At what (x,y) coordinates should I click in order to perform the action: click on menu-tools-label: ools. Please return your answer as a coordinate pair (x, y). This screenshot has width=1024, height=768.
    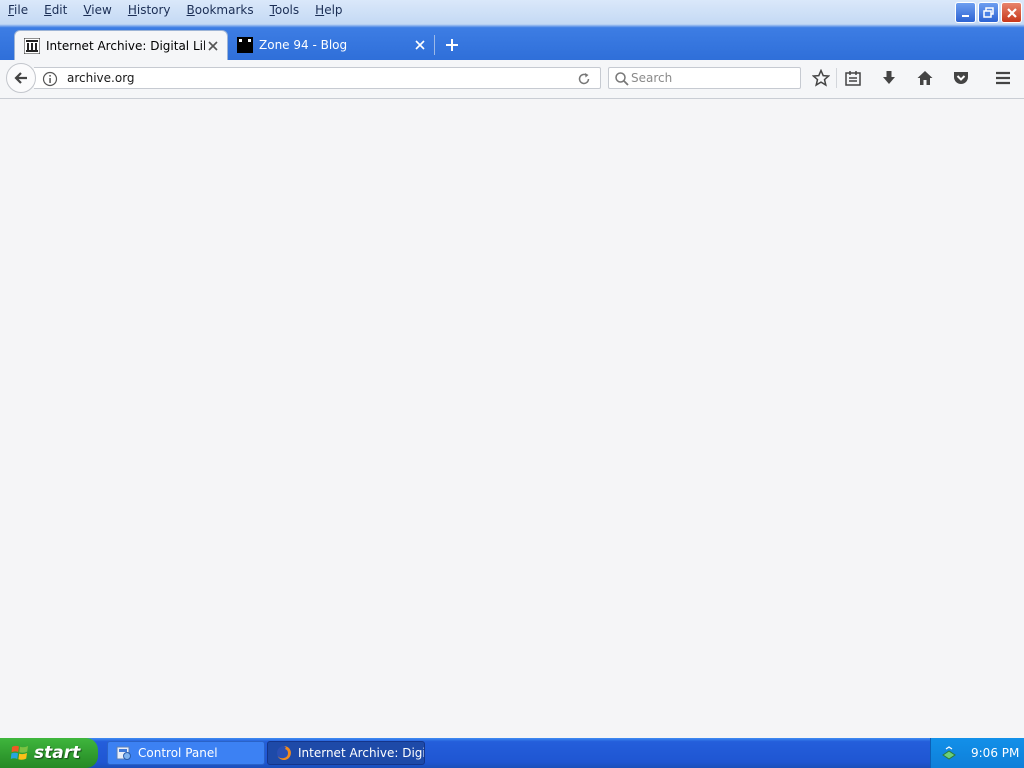
    Looking at the image, I should click on (287, 10).